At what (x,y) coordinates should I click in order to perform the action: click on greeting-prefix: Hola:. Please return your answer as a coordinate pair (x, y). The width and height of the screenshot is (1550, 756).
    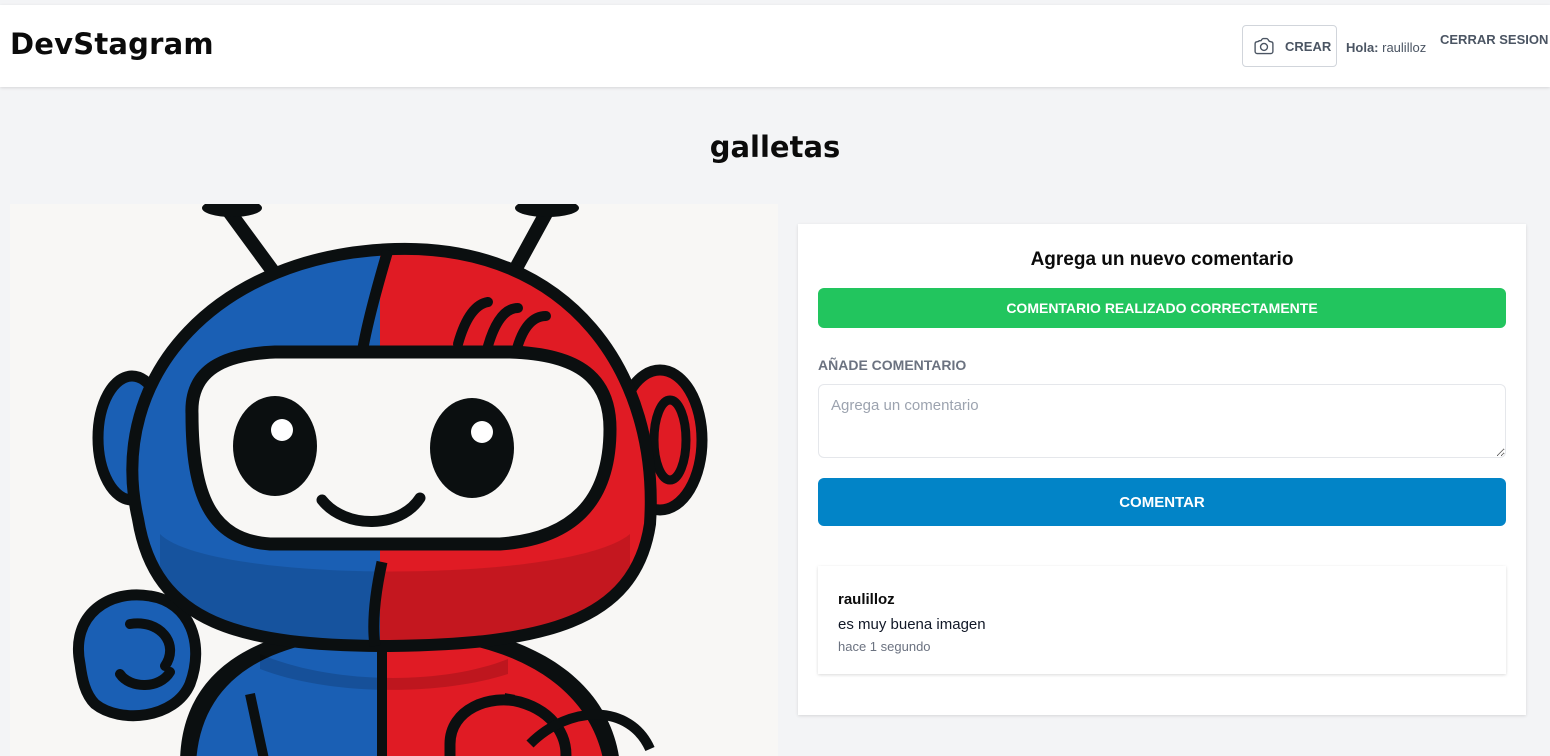
    Looking at the image, I should click on (1362, 47).